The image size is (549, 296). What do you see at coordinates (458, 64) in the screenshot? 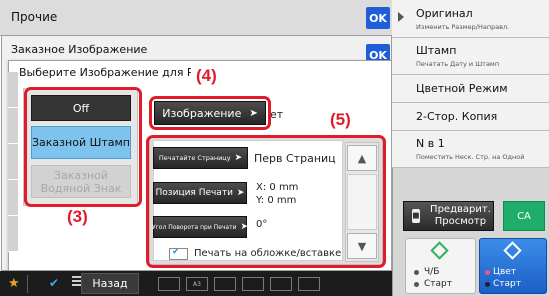
I see `tab-stamp-subtitle: Печатать Дату и Штамп` at bounding box center [458, 64].